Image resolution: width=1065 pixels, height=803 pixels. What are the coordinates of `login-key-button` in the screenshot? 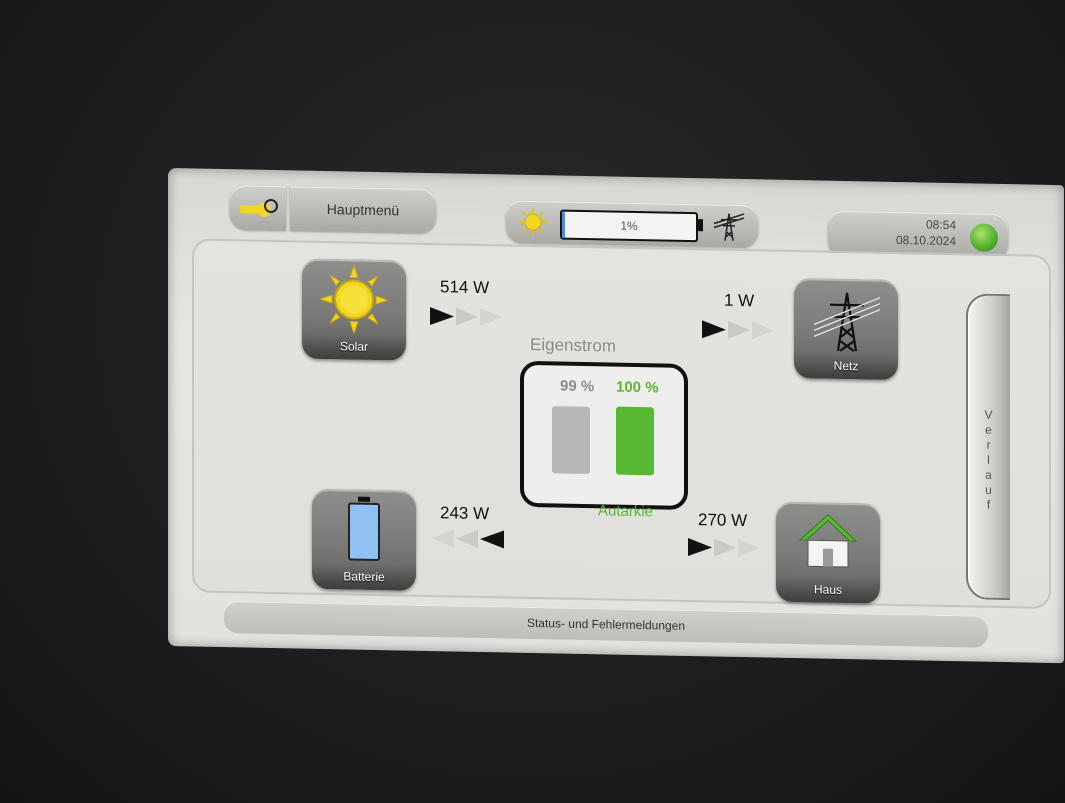 It's located at (258, 208).